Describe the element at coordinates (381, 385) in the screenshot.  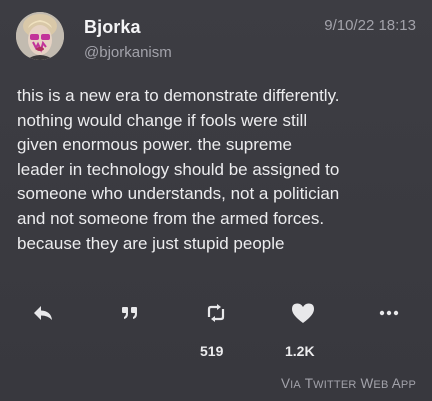
I see `source-part: EB` at that location.